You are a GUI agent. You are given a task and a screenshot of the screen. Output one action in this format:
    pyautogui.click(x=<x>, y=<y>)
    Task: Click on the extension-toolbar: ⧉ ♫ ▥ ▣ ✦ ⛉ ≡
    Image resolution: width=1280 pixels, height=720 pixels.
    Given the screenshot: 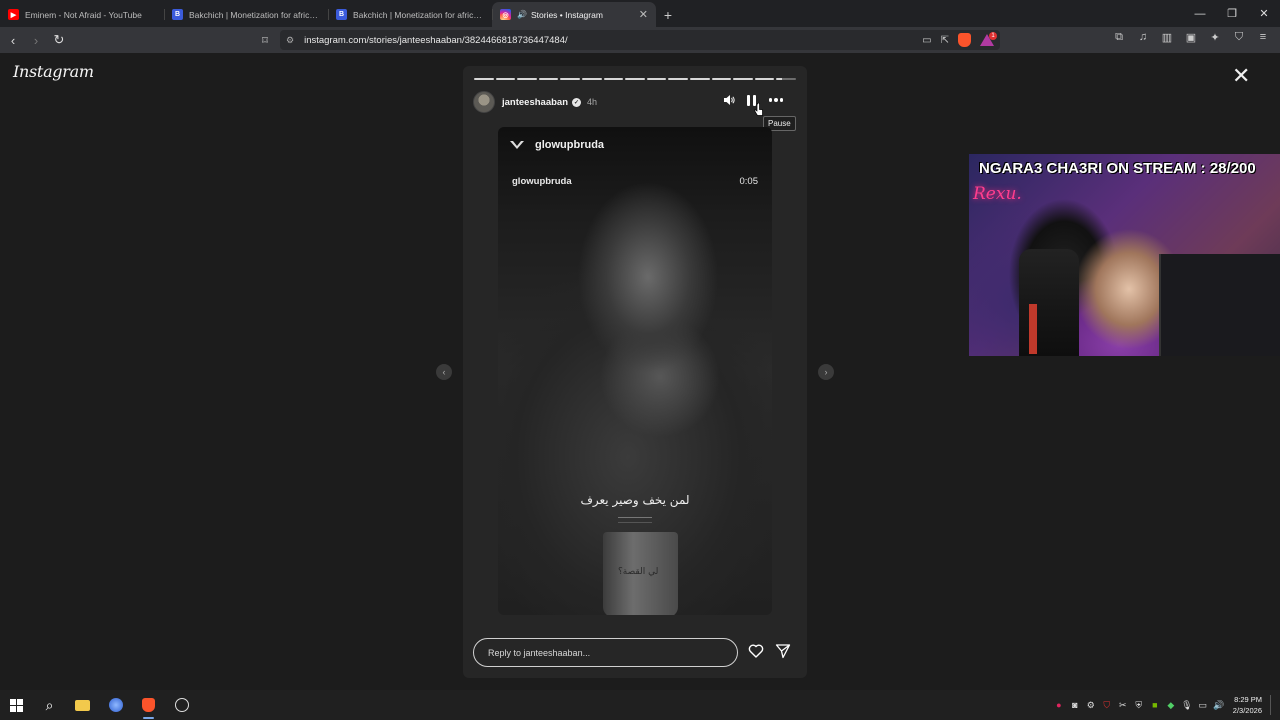 What is the action you would take?
    pyautogui.click(x=1191, y=37)
    